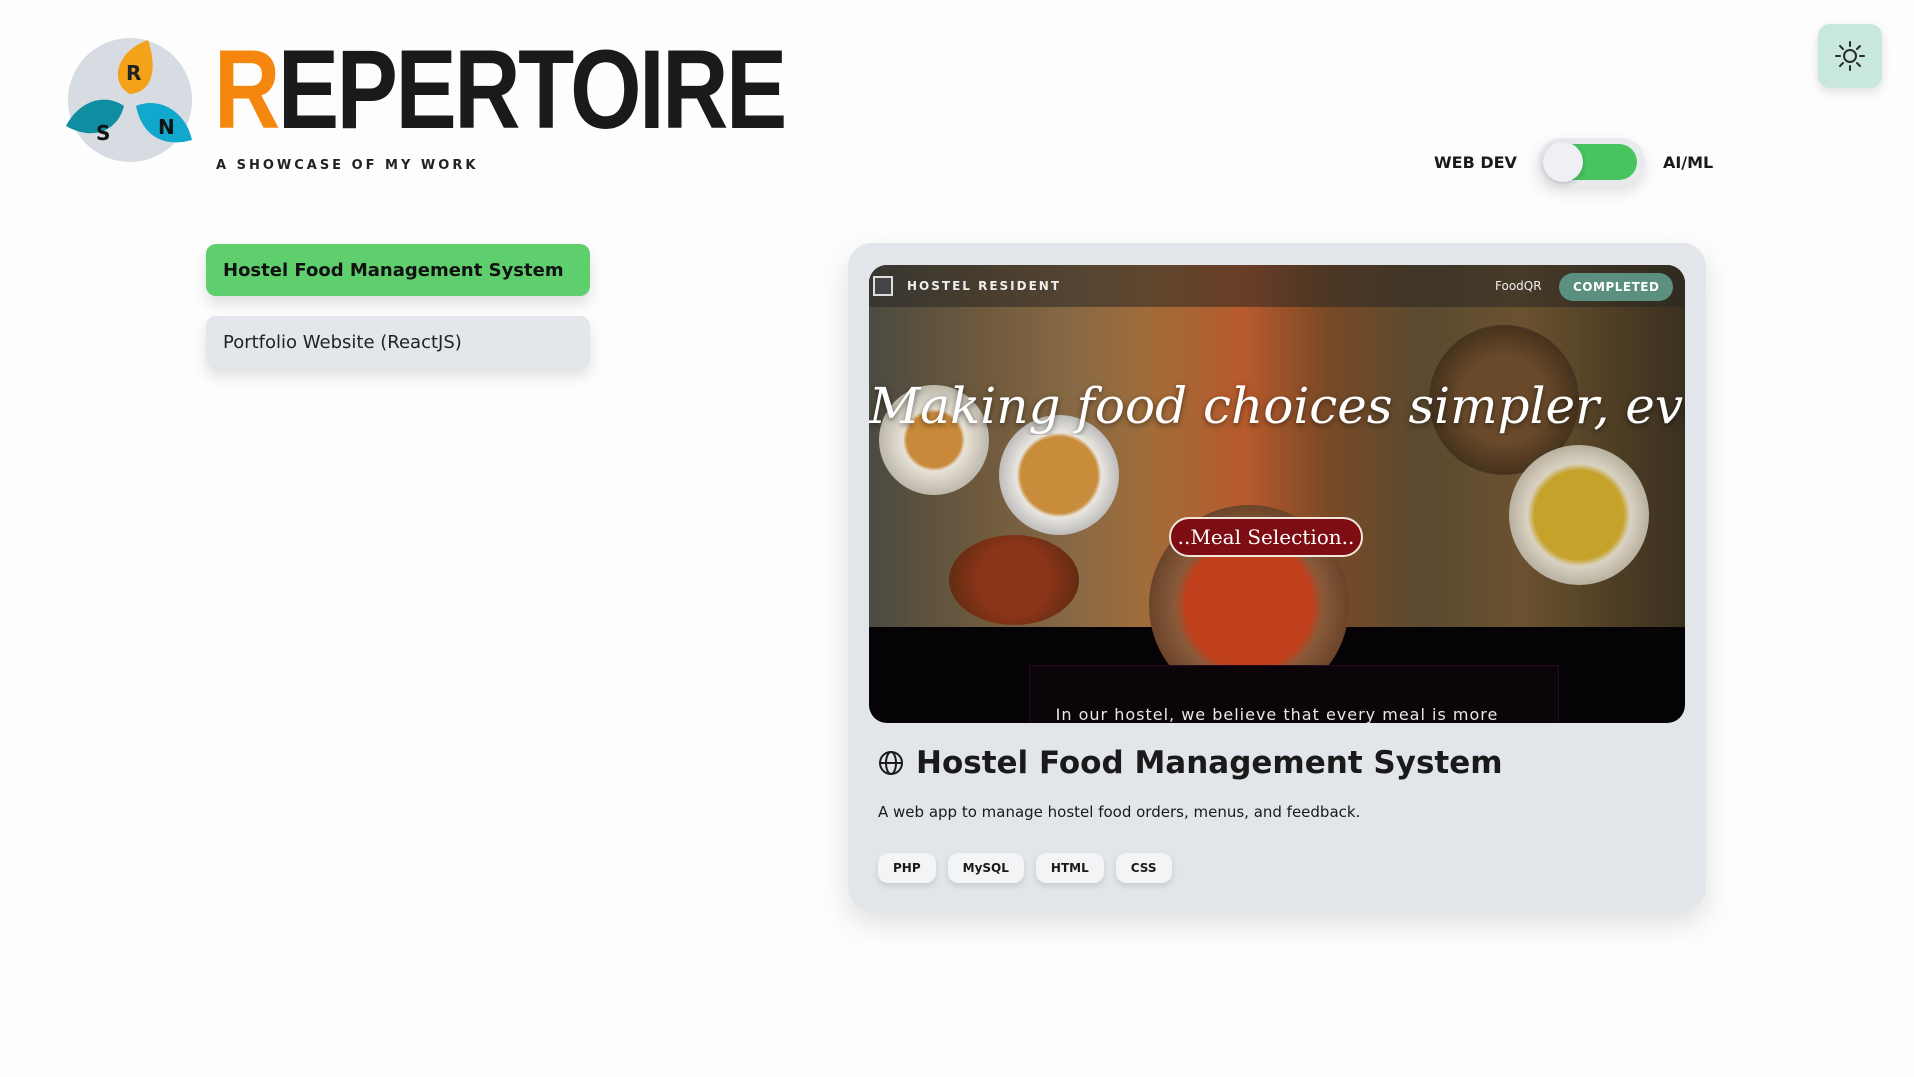 This screenshot has height=1077, width=1914. I want to click on mode-toggle-group: WEB DEV AI/ML, so click(1573, 162).